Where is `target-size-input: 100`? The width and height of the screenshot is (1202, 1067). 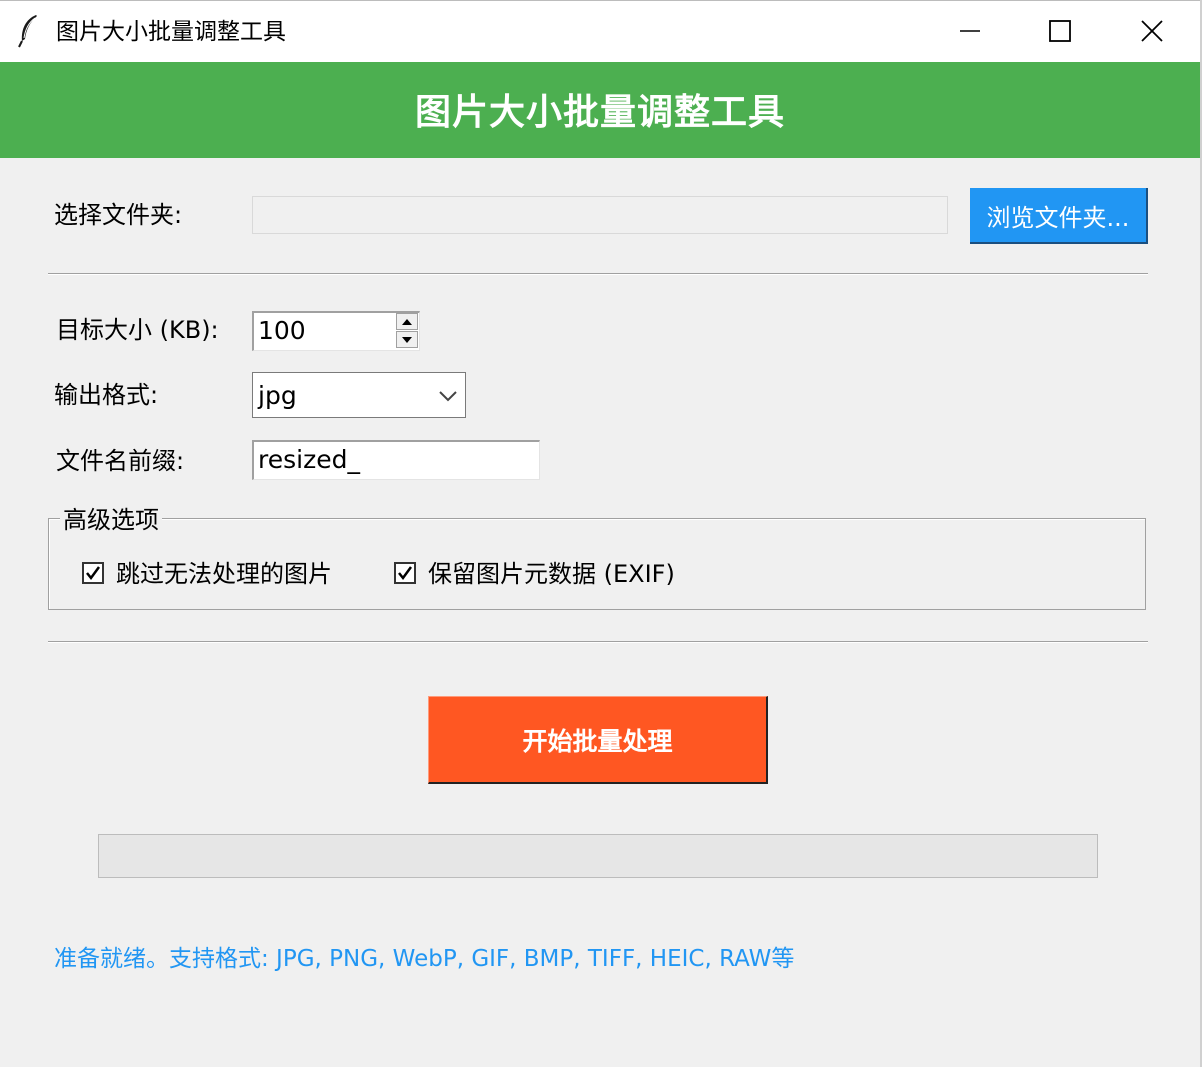 target-size-input: 100 is located at coordinates (336, 331).